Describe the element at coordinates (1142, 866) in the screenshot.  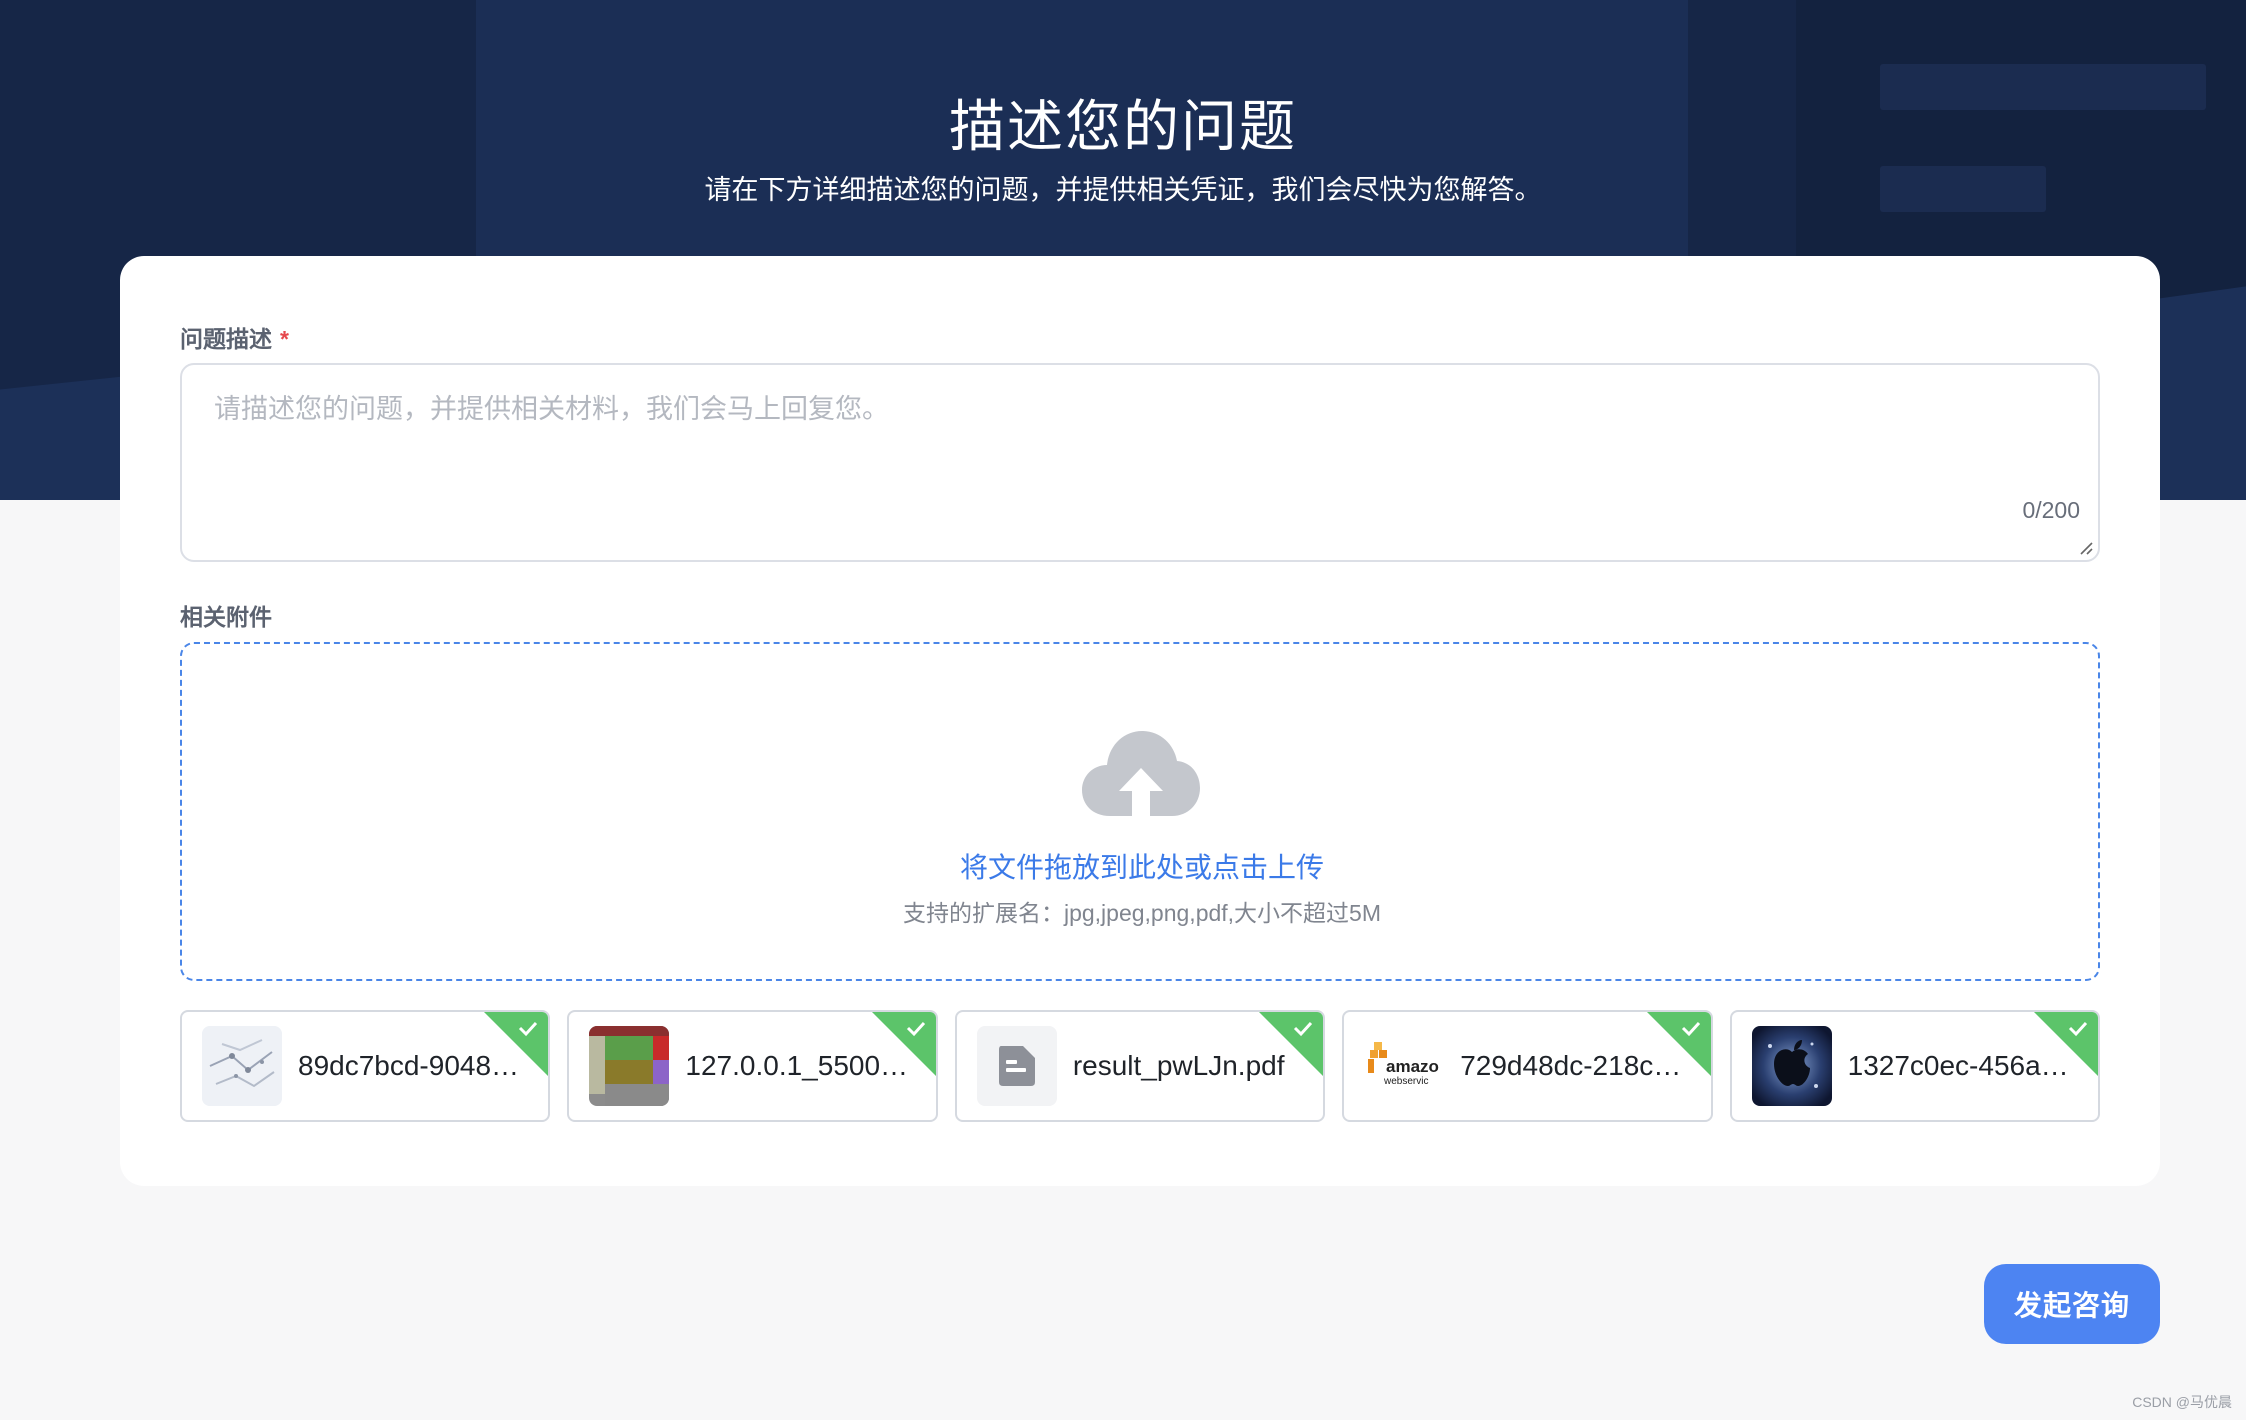
I see `upload-prompt-text: 将文件拖放到此处或点击上传` at that location.